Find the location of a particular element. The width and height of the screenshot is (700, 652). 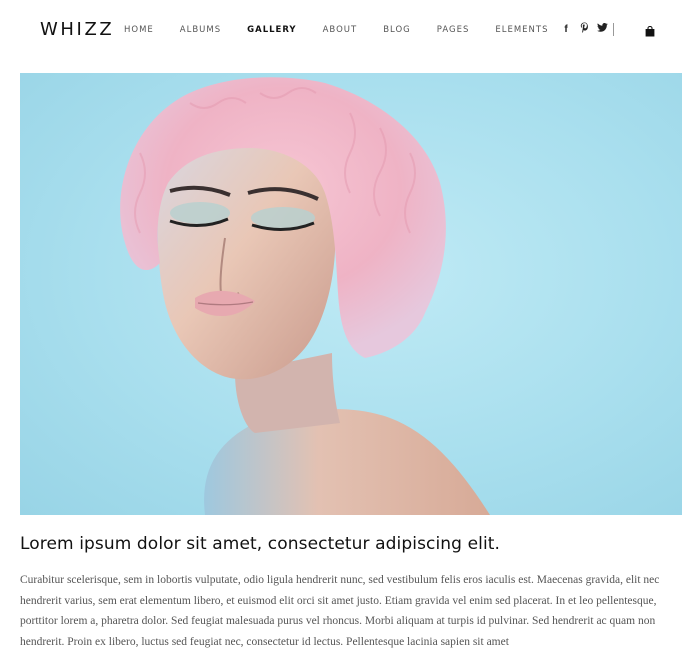

nav-item-home: HOME is located at coordinates (139, 30).